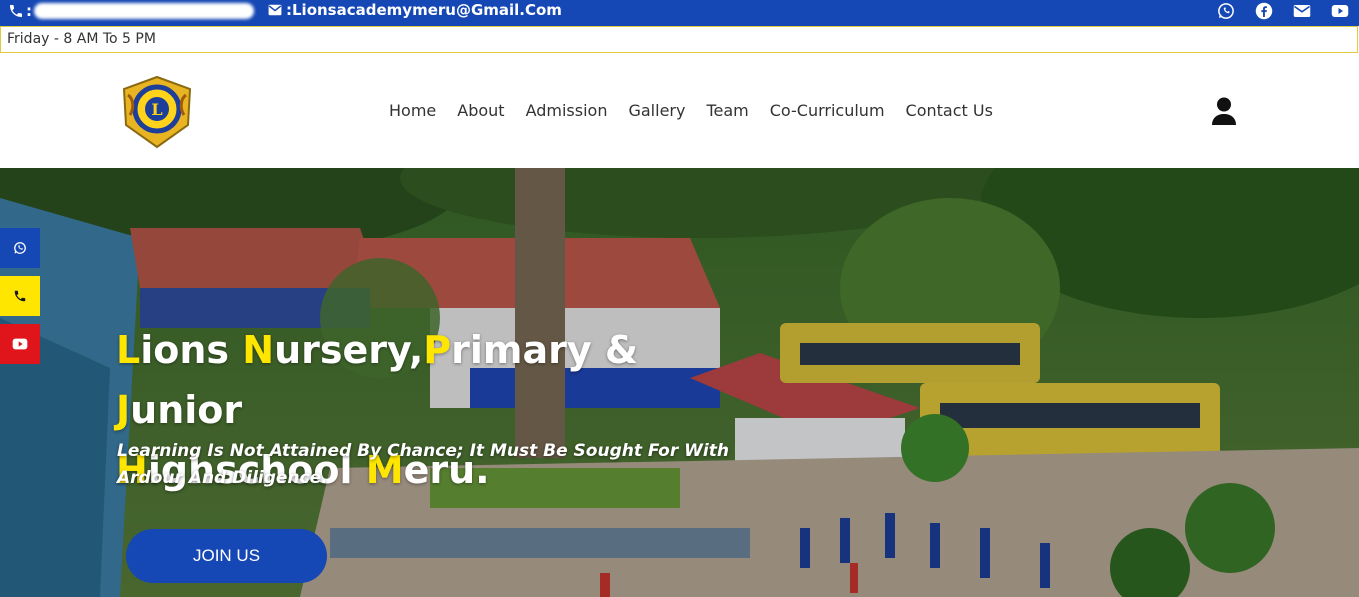 This screenshot has height=597, width=1359. I want to click on floating-whatsapp-button, so click(20, 248).